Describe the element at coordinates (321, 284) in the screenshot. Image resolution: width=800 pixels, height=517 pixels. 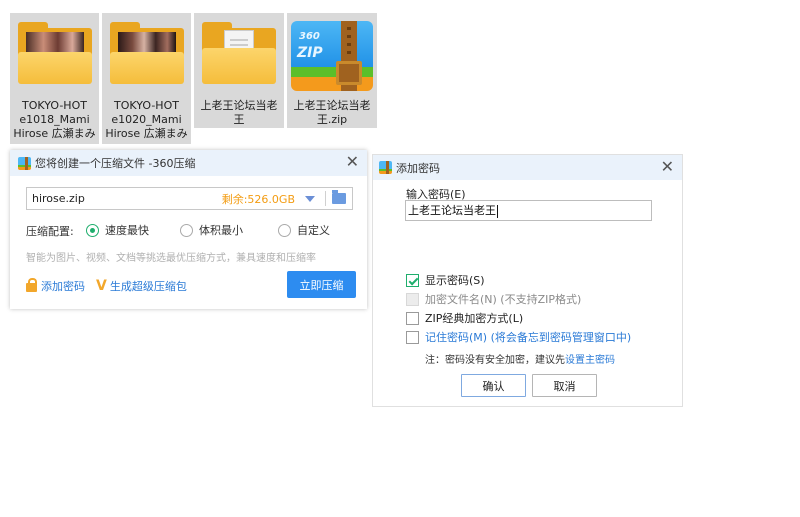
I see `compress-now-button: 立即压缩` at that location.